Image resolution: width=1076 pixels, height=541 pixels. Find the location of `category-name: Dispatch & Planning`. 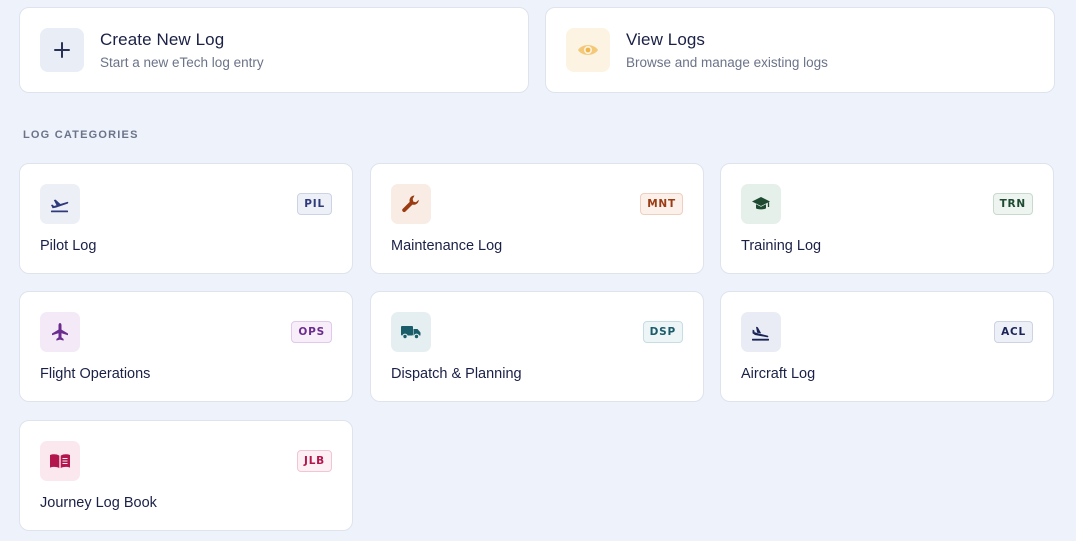

category-name: Dispatch & Planning is located at coordinates (456, 374).